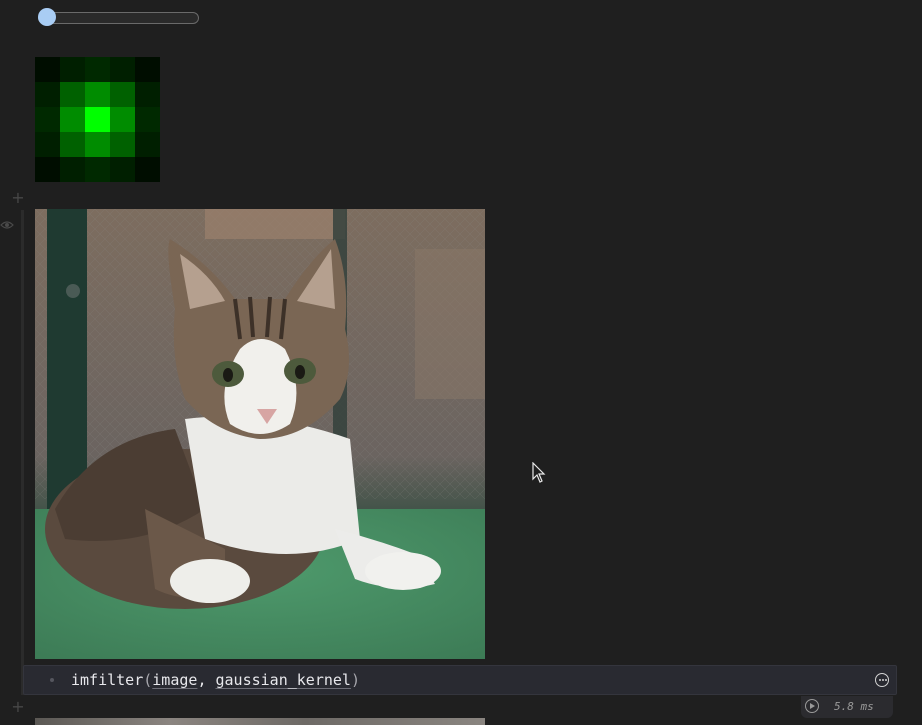  I want to click on function-name: imfilter, so click(107, 680).